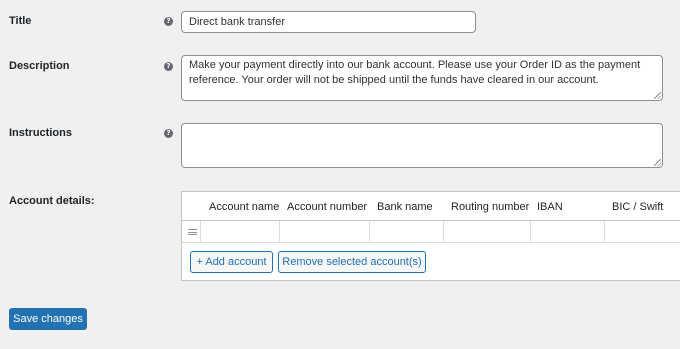 This screenshot has height=349, width=680. Describe the element at coordinates (487, 231) in the screenshot. I see `routing-number-input` at that location.